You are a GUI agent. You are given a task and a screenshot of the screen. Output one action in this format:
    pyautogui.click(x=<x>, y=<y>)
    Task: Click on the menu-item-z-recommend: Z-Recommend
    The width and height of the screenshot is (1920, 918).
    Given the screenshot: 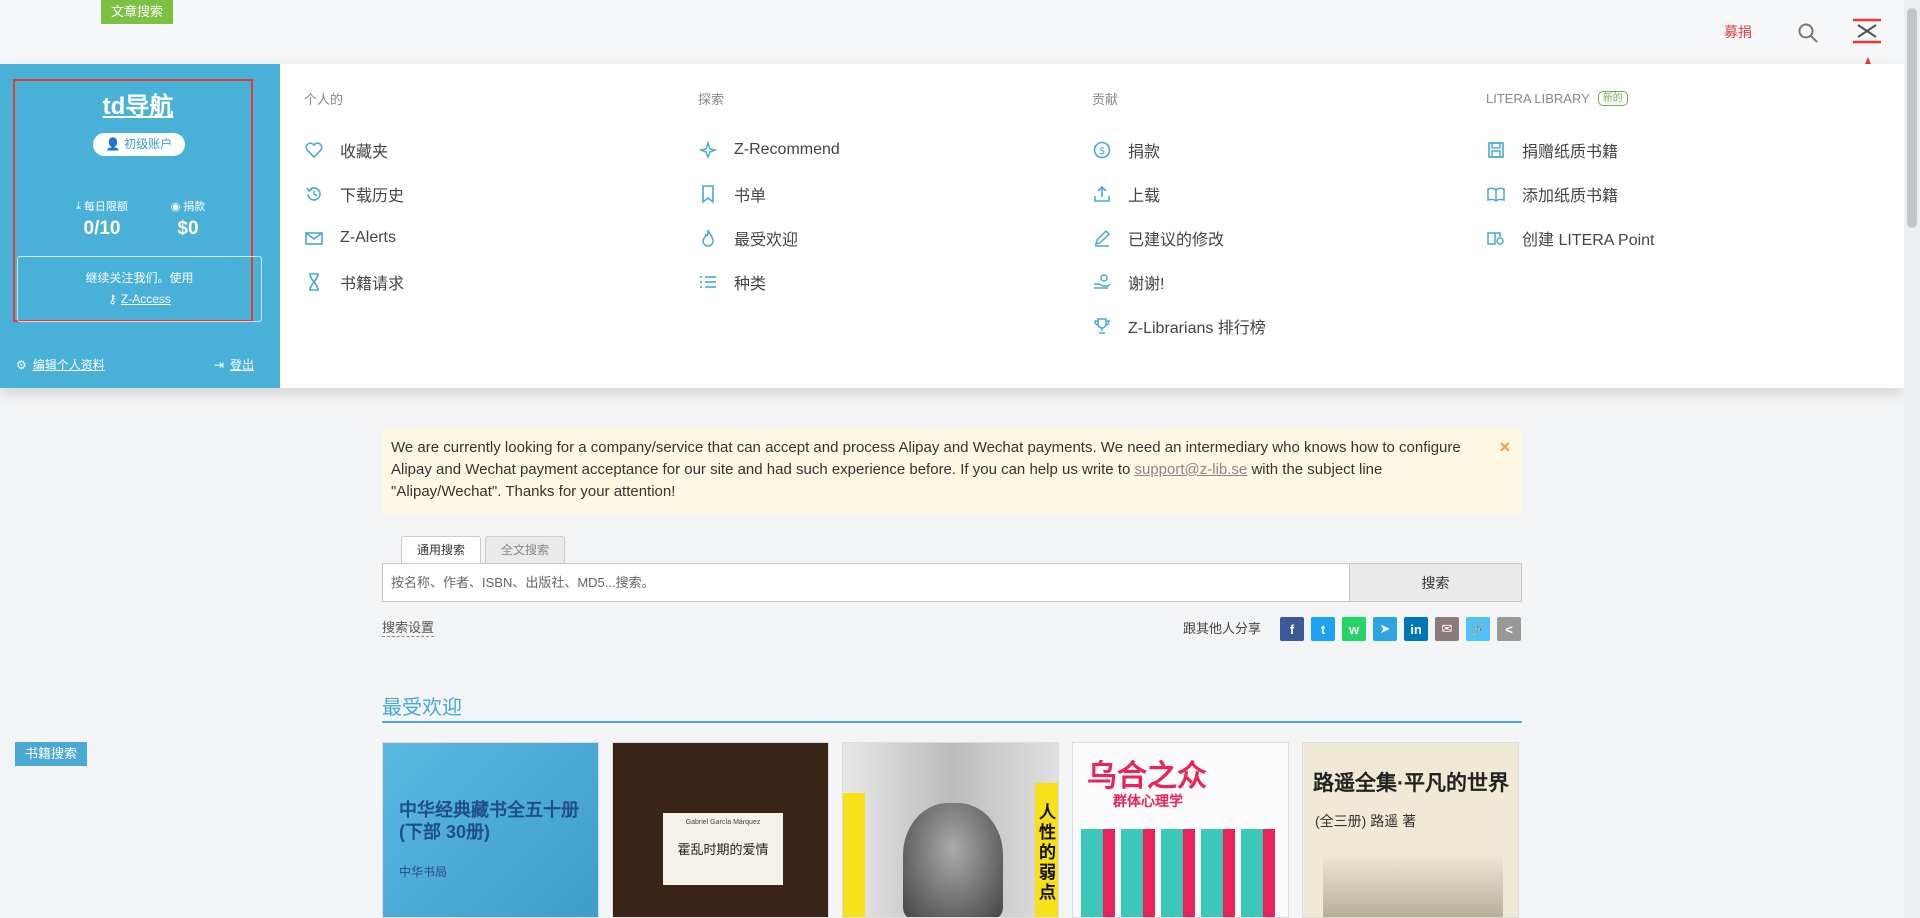 What is the action you would take?
    pyautogui.click(x=769, y=150)
    